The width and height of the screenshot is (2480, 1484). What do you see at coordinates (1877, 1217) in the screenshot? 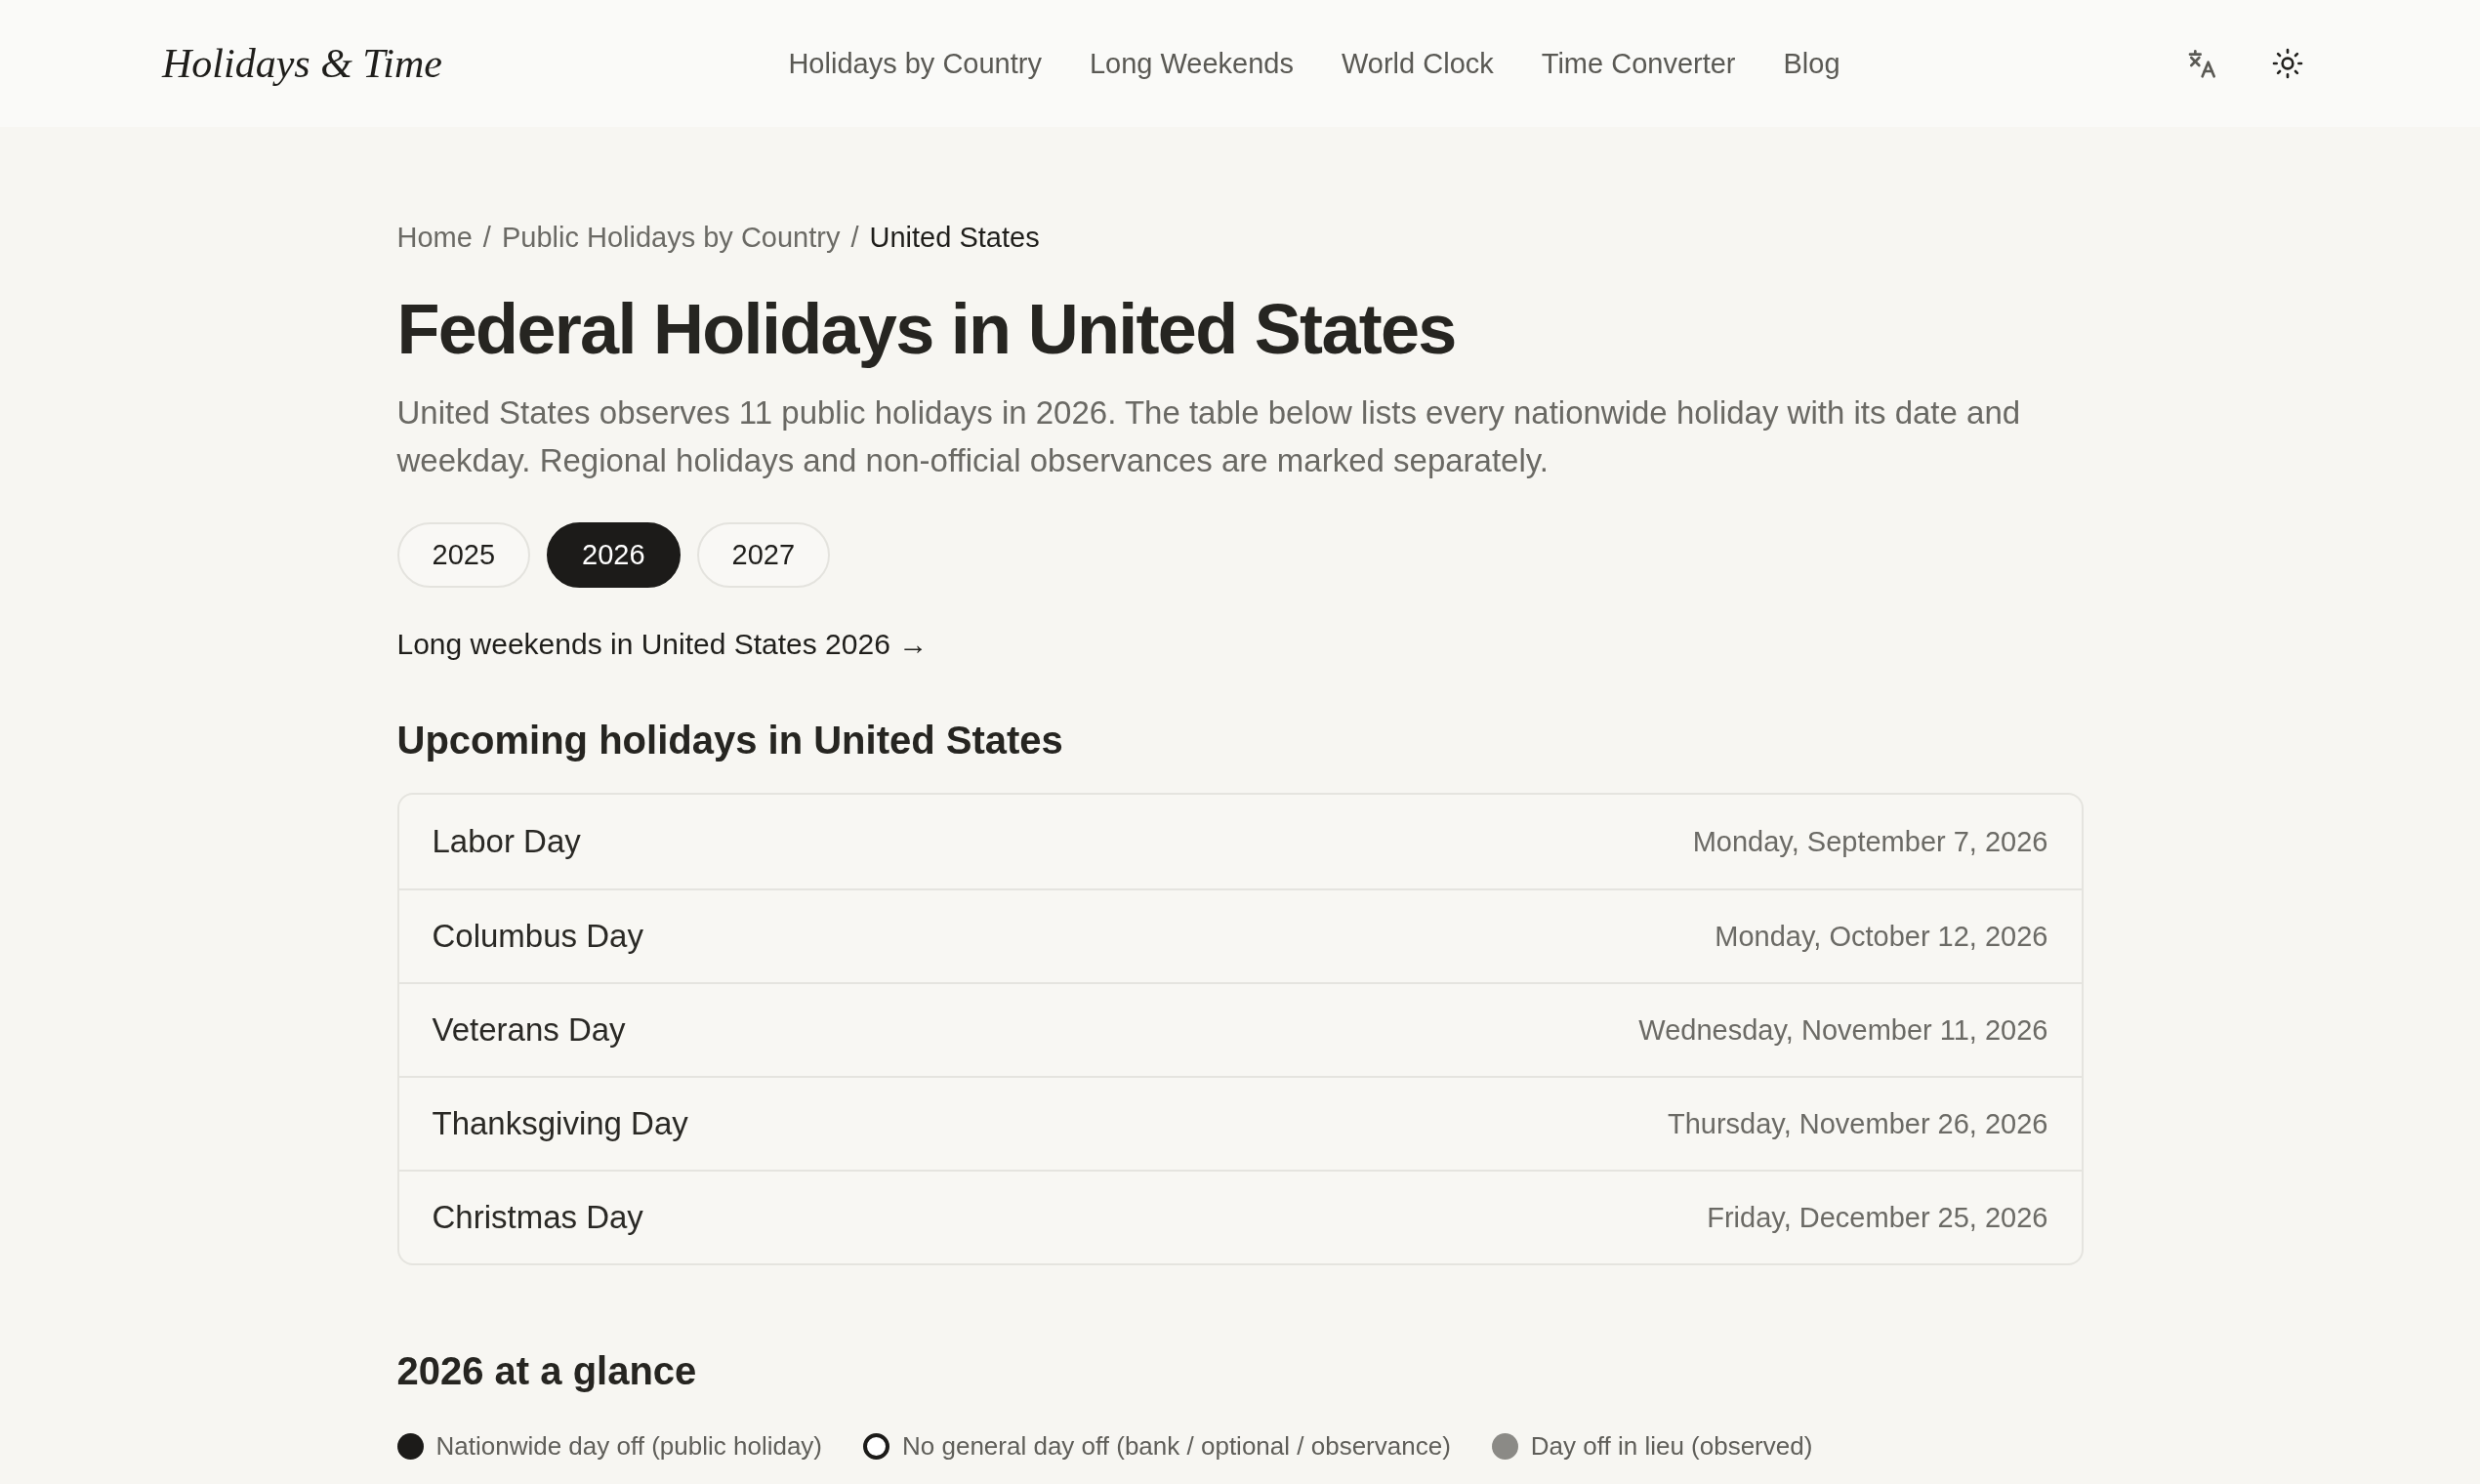
I see `holiday-date: Friday, December 25, 2026` at bounding box center [1877, 1217].